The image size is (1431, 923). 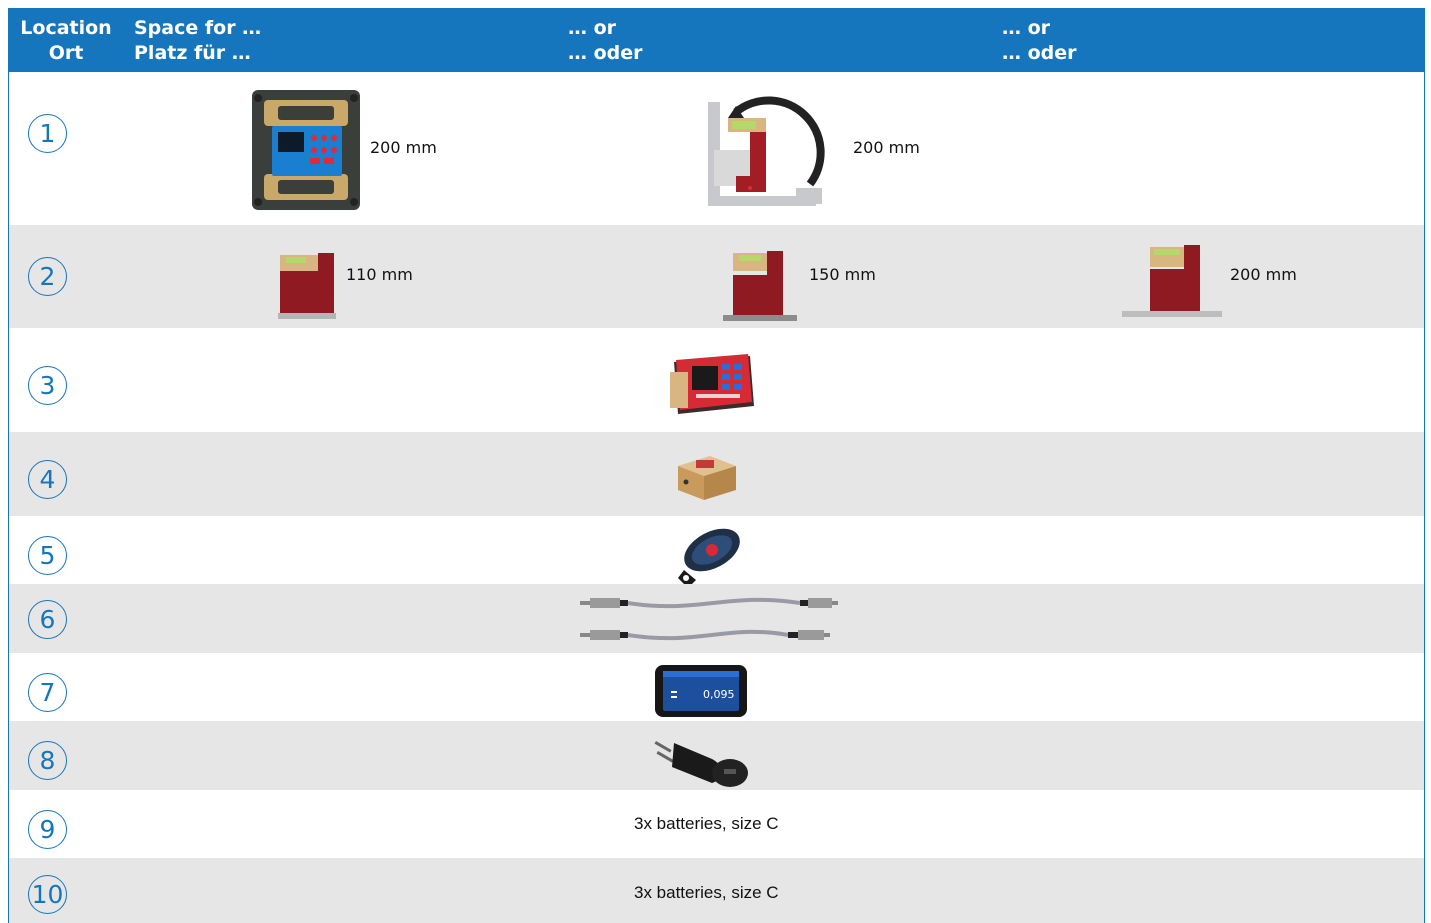 What do you see at coordinates (701, 763) in the screenshot?
I see `usb-charger-icon` at bounding box center [701, 763].